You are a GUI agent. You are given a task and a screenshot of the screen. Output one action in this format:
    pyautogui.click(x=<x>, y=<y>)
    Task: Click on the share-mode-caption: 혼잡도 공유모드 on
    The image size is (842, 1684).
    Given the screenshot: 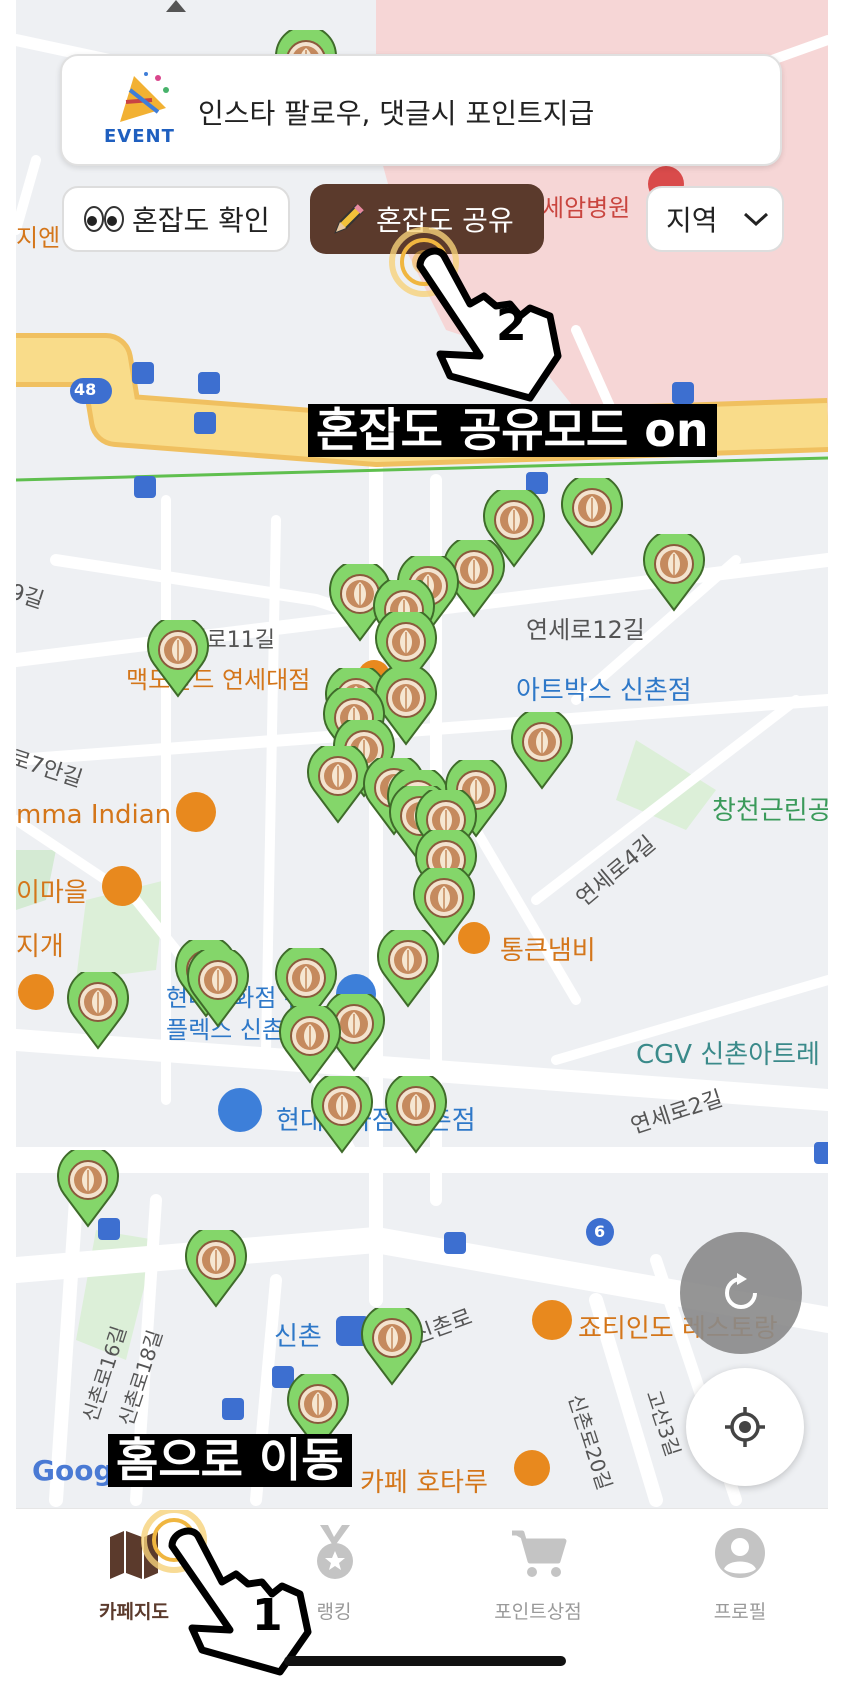 What is the action you would take?
    pyautogui.click(x=512, y=430)
    